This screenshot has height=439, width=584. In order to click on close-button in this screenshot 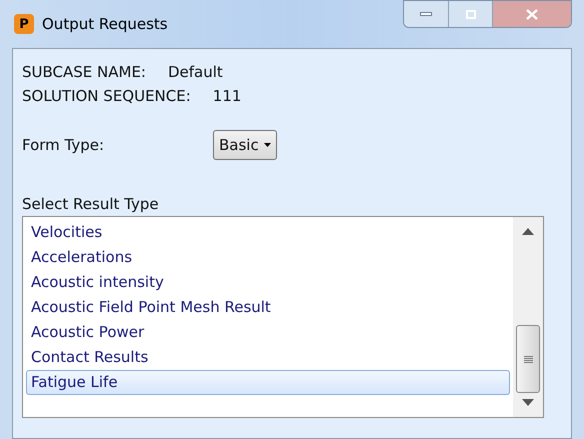, I will do `click(532, 14)`.